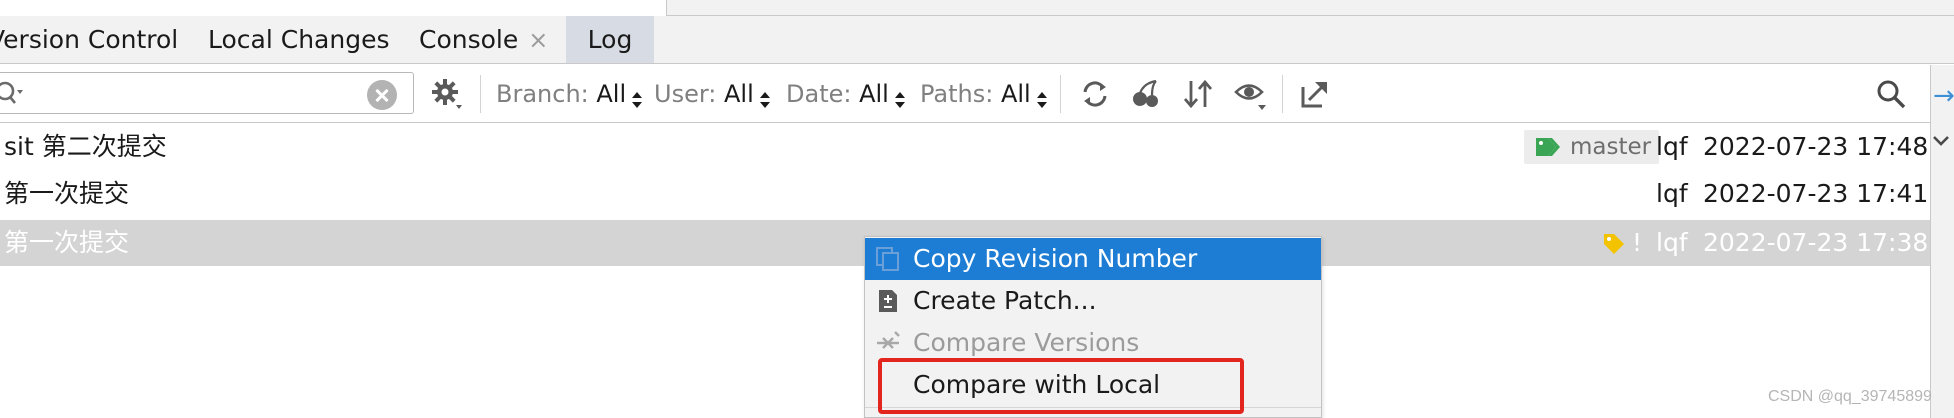 This screenshot has height=418, width=1954. What do you see at coordinates (1942, 241) in the screenshot?
I see `right-side-panel: →` at bounding box center [1942, 241].